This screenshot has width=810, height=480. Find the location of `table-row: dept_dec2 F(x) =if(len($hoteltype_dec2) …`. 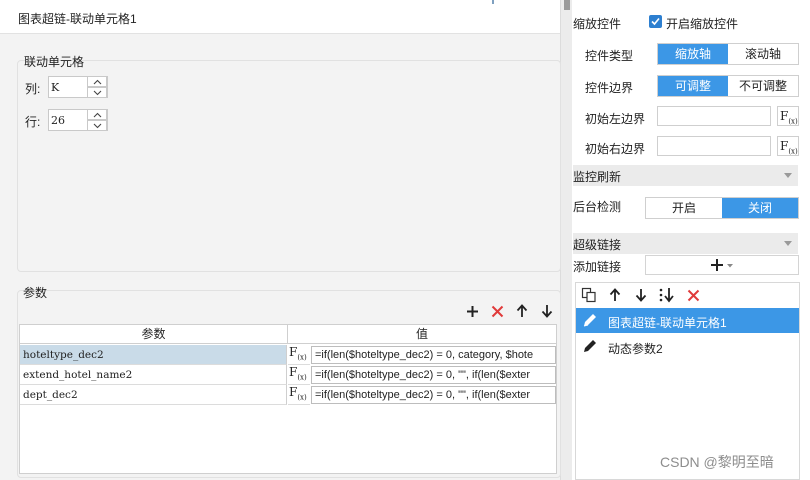

table-row: dept_dec2 F(x) =if(len($hoteltype_dec2) … is located at coordinates (288, 395).